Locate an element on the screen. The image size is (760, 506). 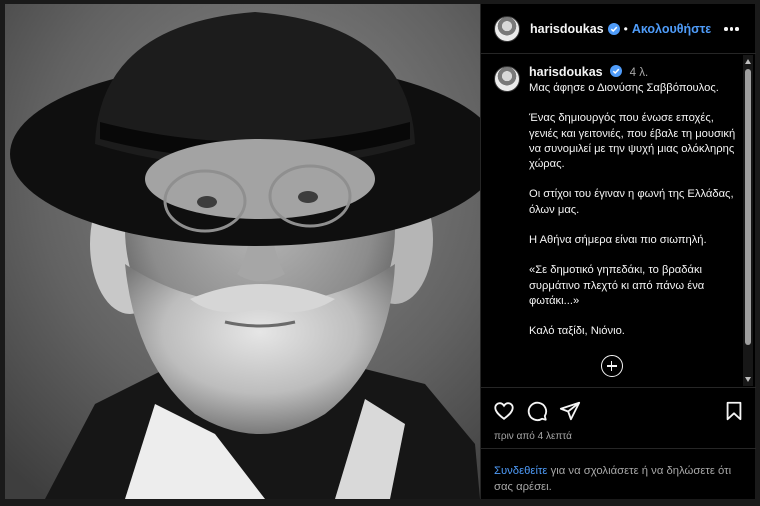
caption-paragraph: Καλό ταξίδι, Νιόνιο. is located at coordinates (577, 331).